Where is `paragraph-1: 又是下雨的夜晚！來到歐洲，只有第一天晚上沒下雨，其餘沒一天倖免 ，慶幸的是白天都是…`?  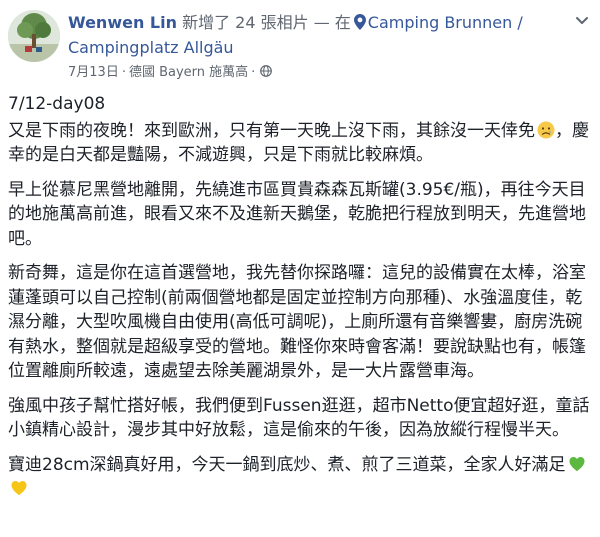 paragraph-1: 又是下雨的夜晚！來到歐洲，只有第一天晚上沒下雨，其餘沒一天倖免 ，慶幸的是白天都是… is located at coordinates (302, 143).